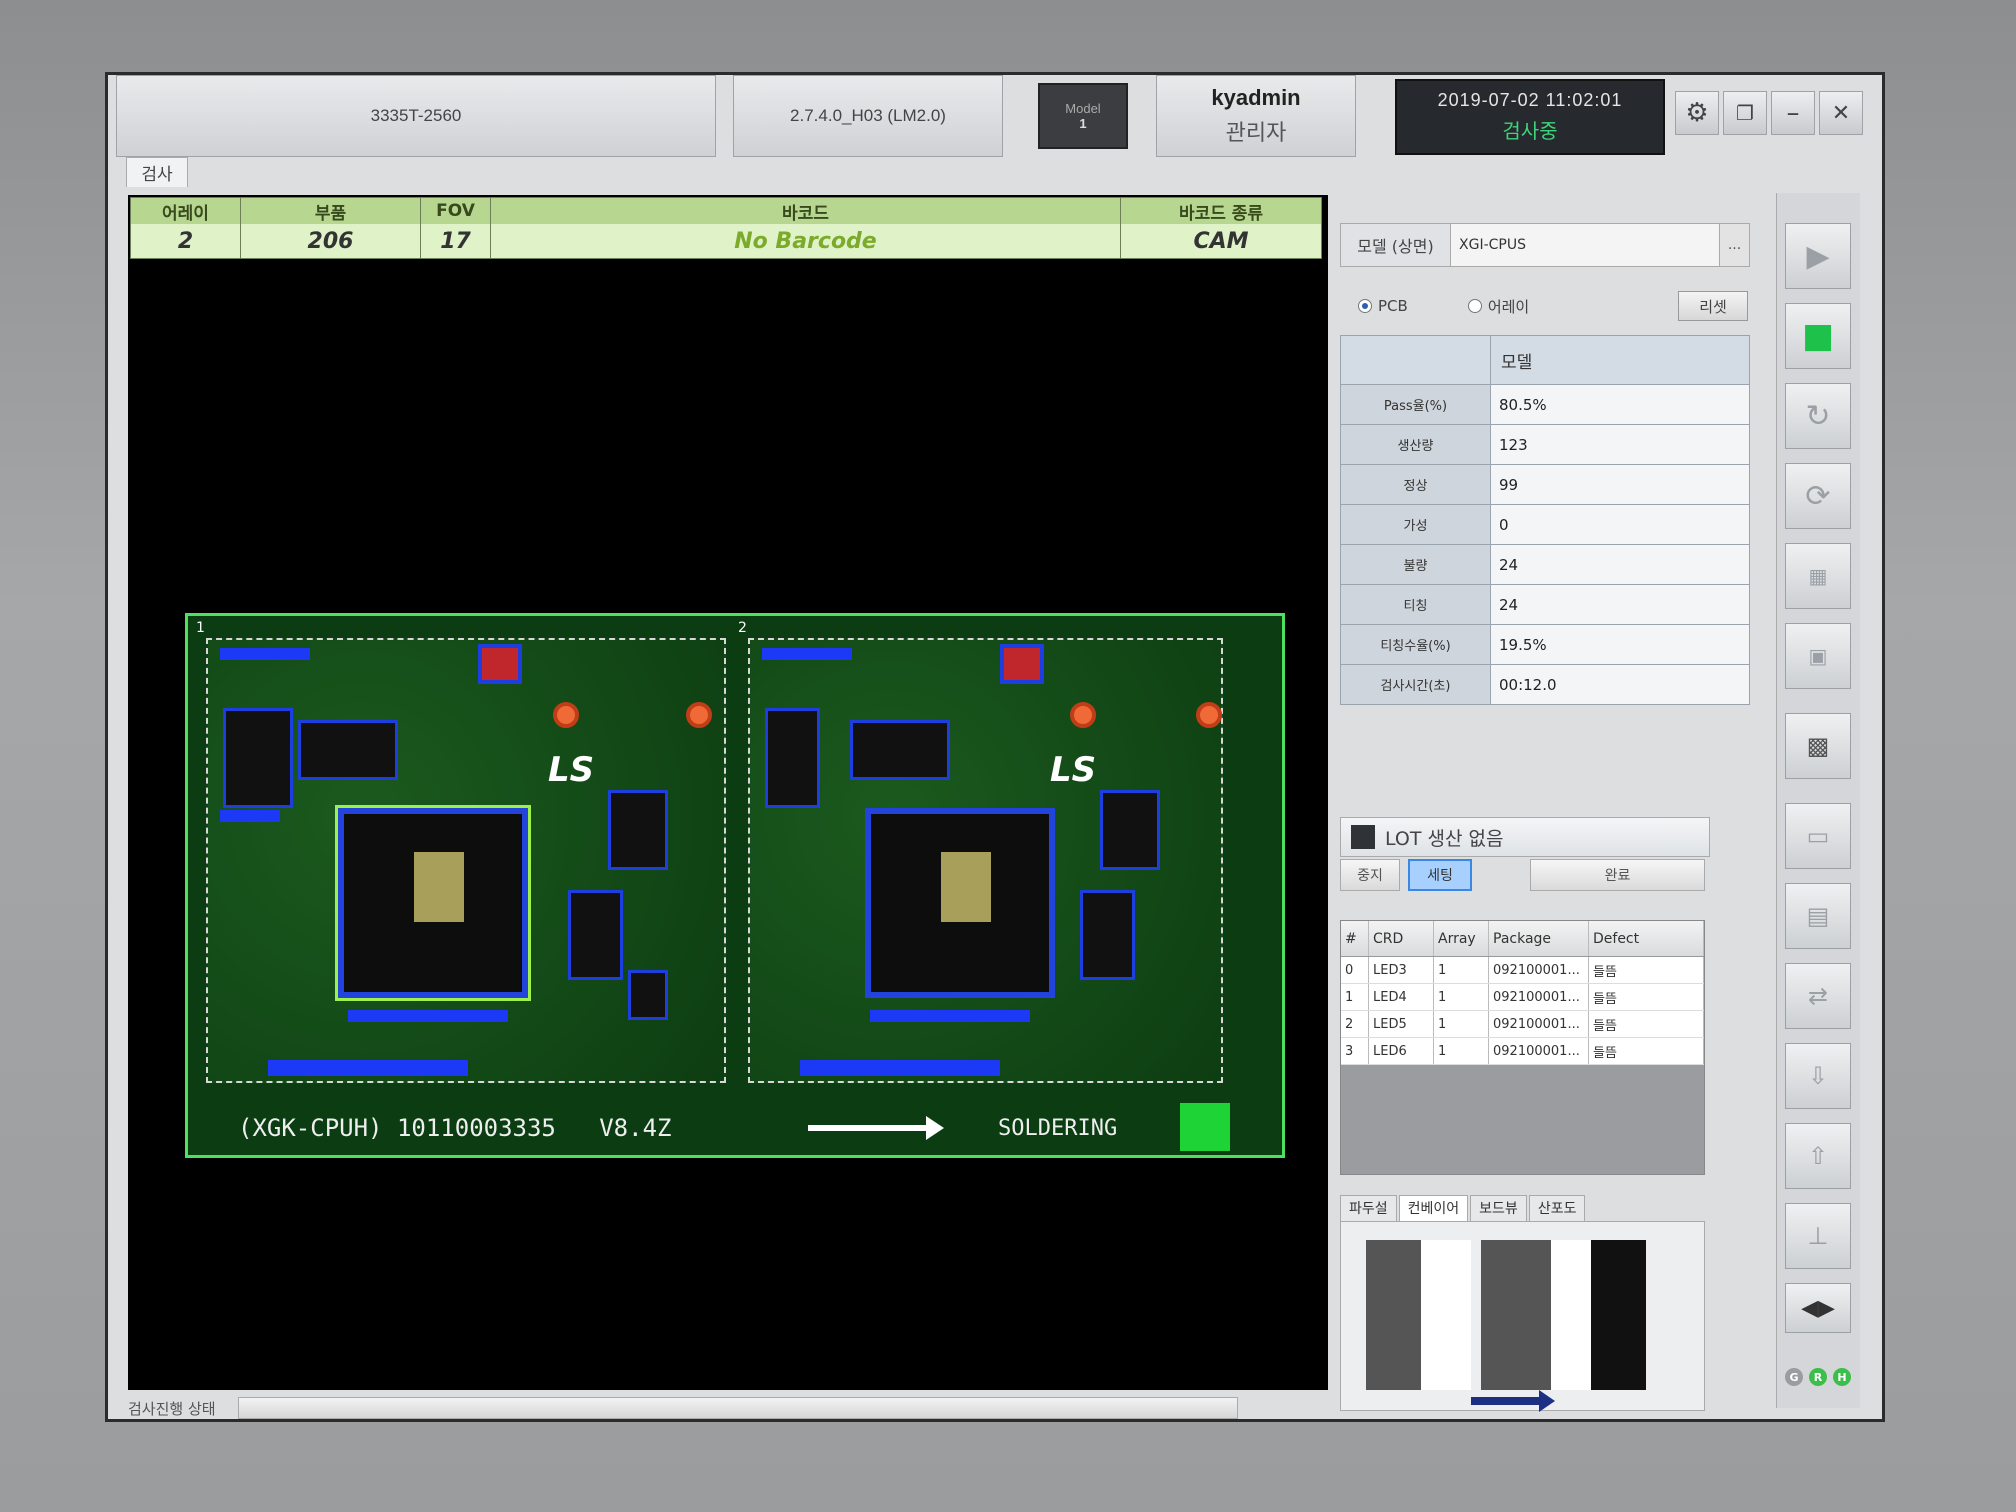  Describe the element at coordinates (1355, 997) in the screenshot. I see `cell: 1` at that location.